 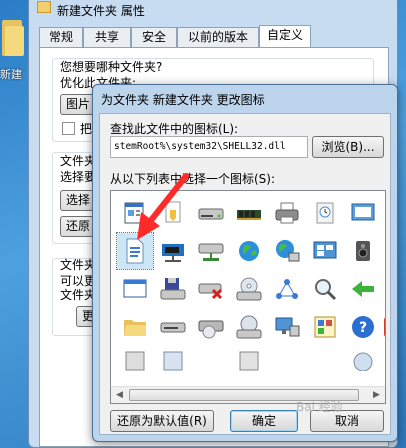 I want to click on network-icon, so click(x=287, y=289).